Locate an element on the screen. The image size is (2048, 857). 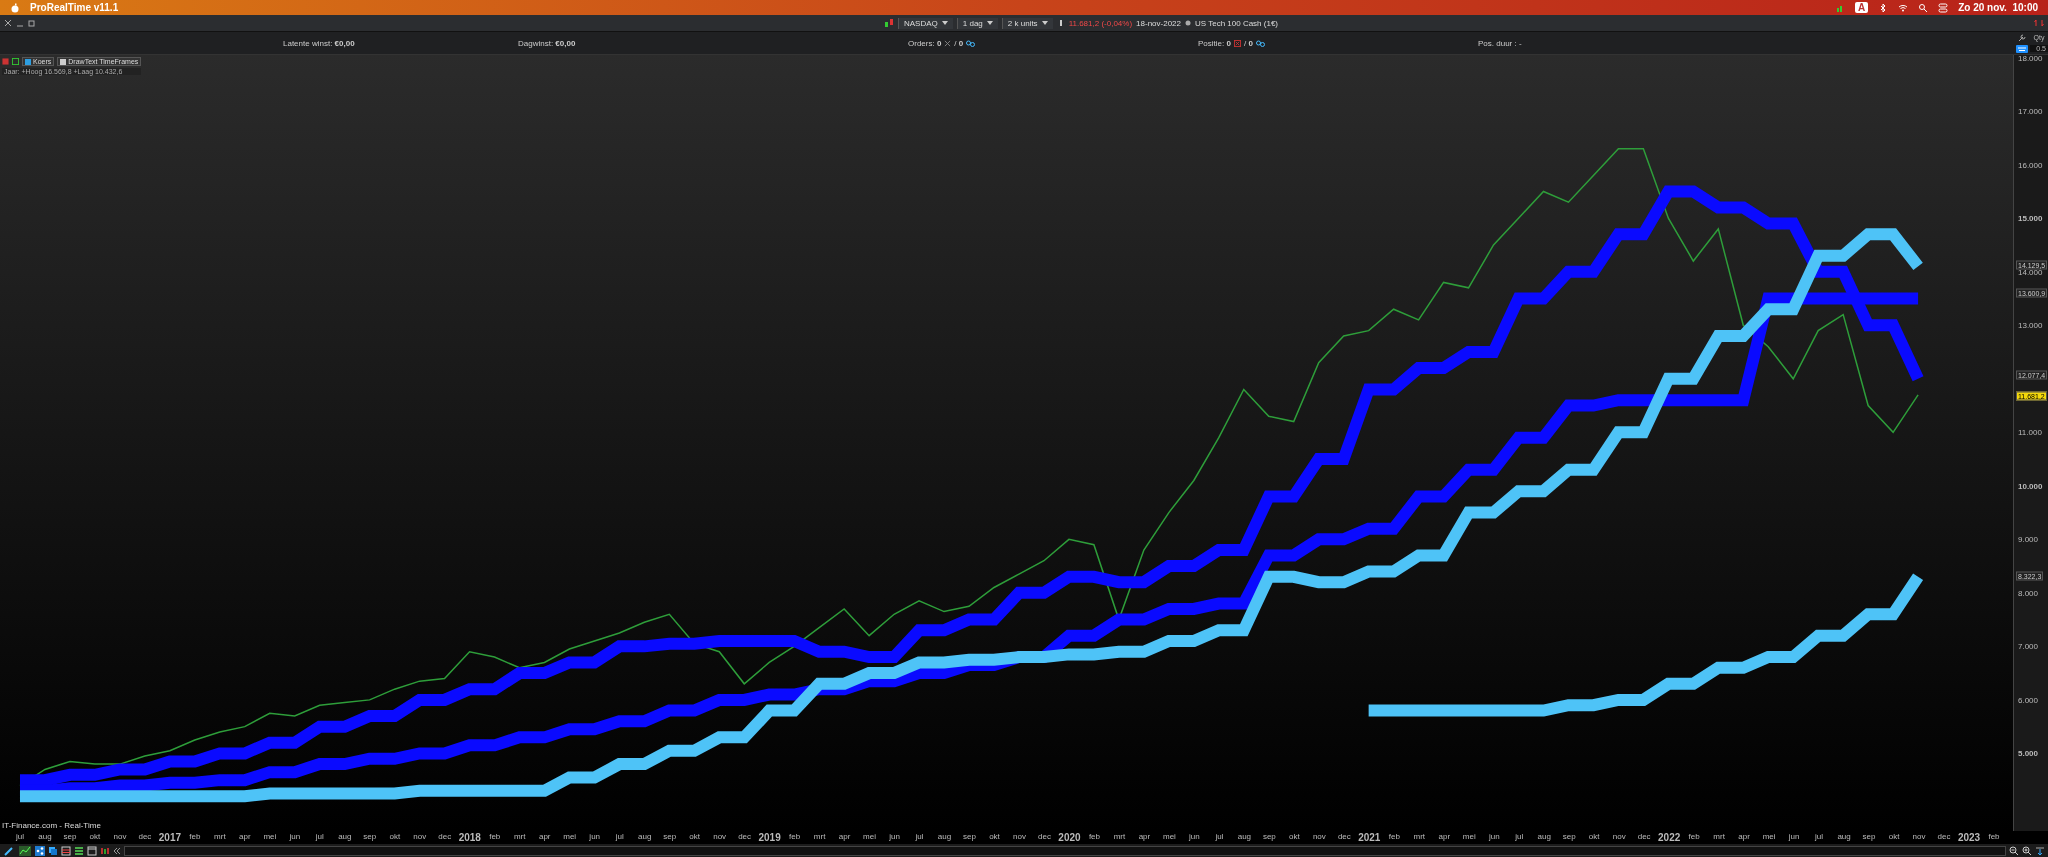
chart-line-icon is located at coordinates (25, 850).